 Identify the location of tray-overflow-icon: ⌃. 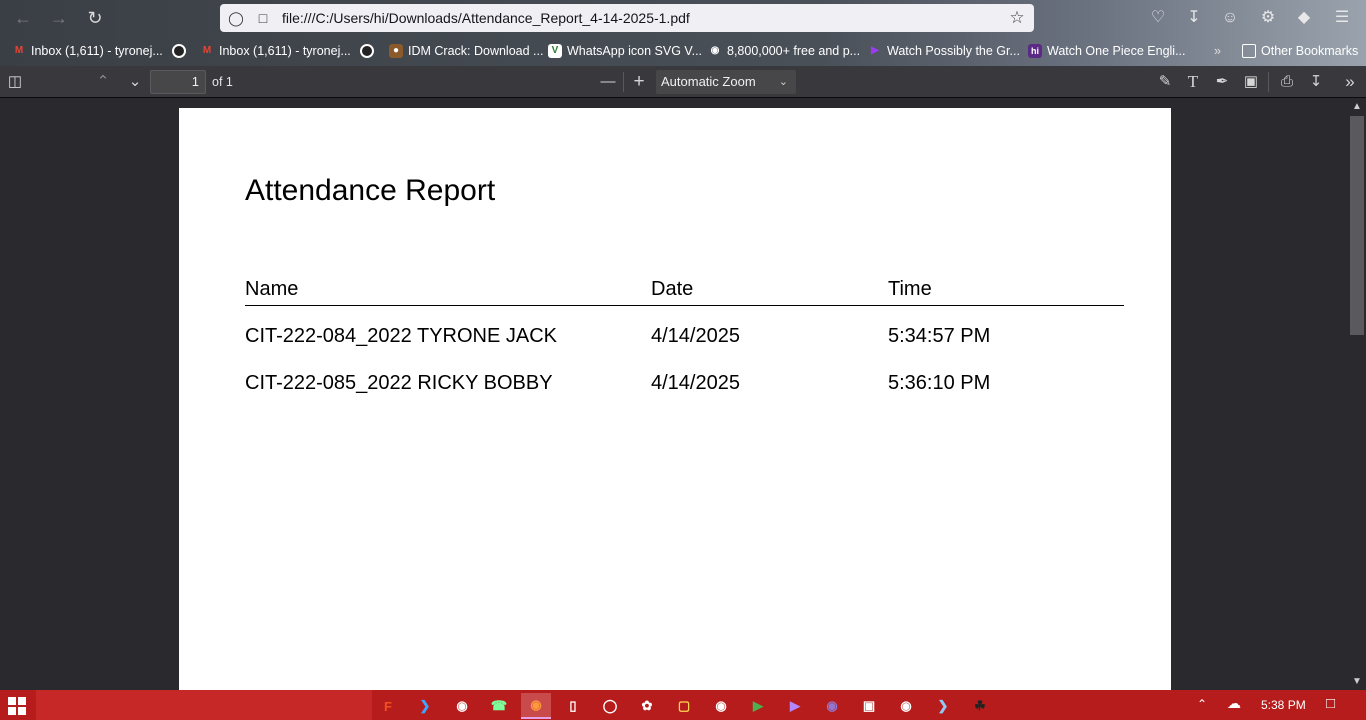
(1202, 704).